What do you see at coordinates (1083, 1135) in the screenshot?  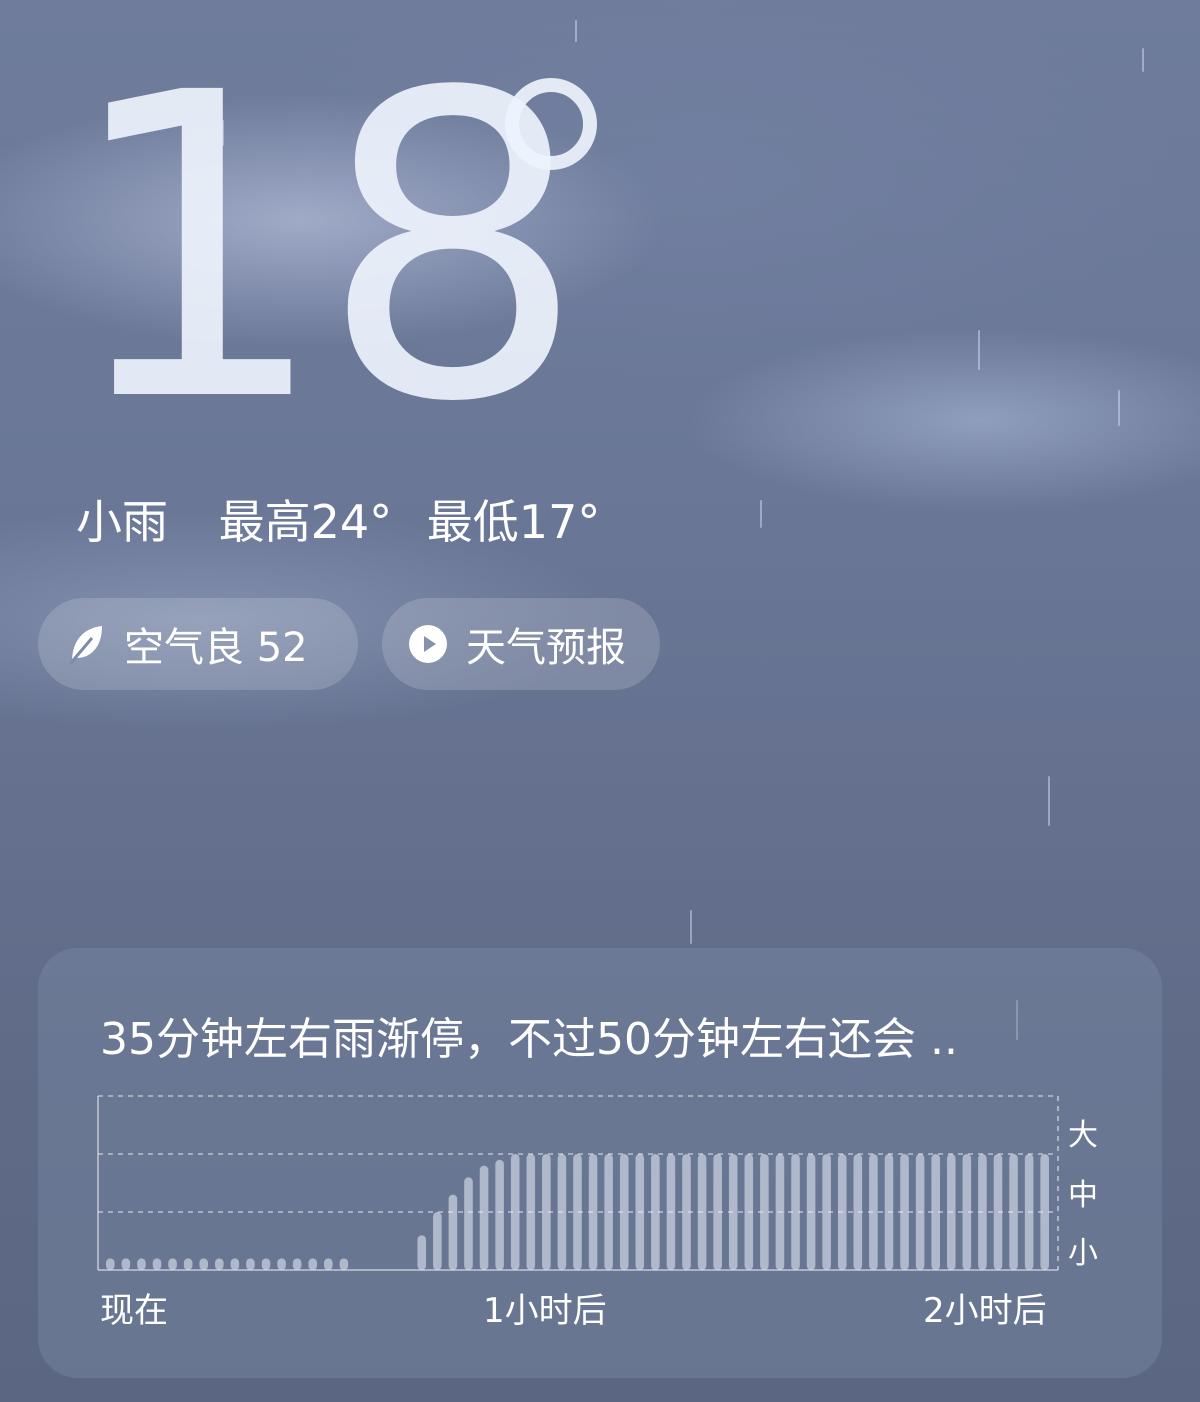 I see `y-label-heavy: 大` at bounding box center [1083, 1135].